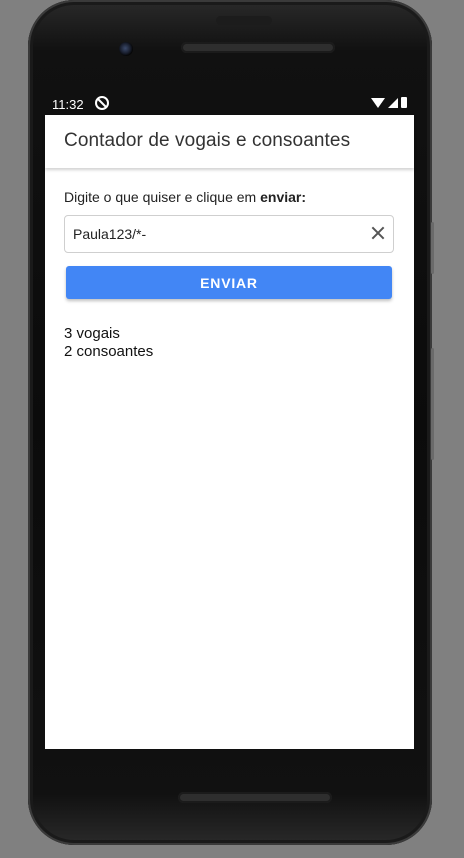 The width and height of the screenshot is (464, 858). I want to click on app-bar: Contador de vogais e consoantes, so click(229, 141).